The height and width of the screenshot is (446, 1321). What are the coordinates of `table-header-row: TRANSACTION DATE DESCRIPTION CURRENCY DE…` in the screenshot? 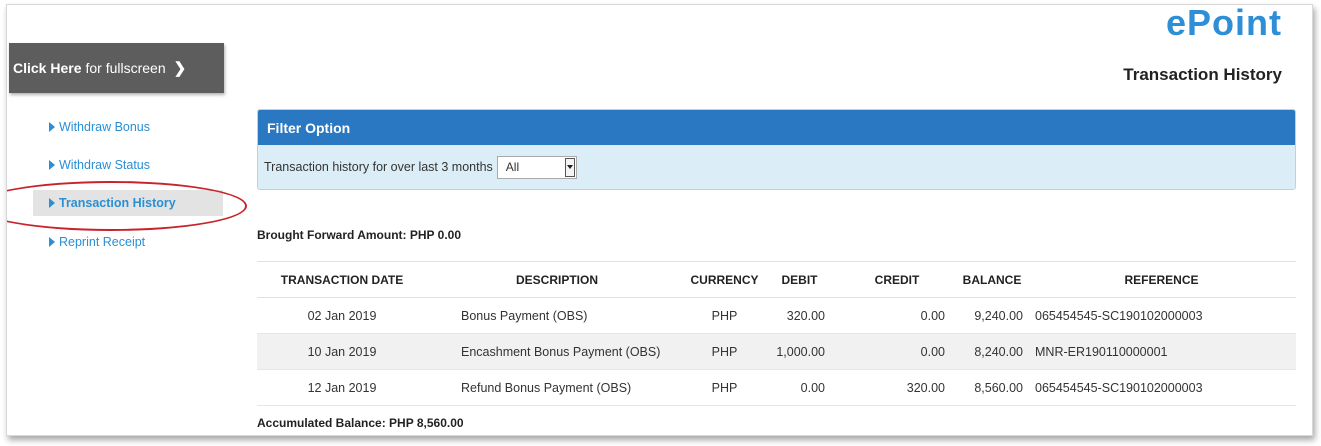 It's located at (776, 279).